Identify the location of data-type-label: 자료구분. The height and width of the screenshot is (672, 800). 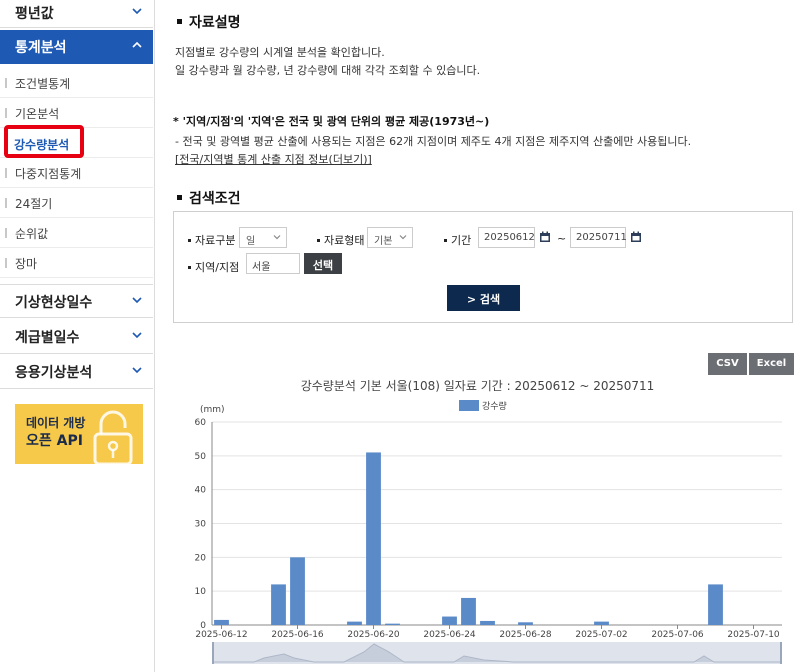
(211, 240).